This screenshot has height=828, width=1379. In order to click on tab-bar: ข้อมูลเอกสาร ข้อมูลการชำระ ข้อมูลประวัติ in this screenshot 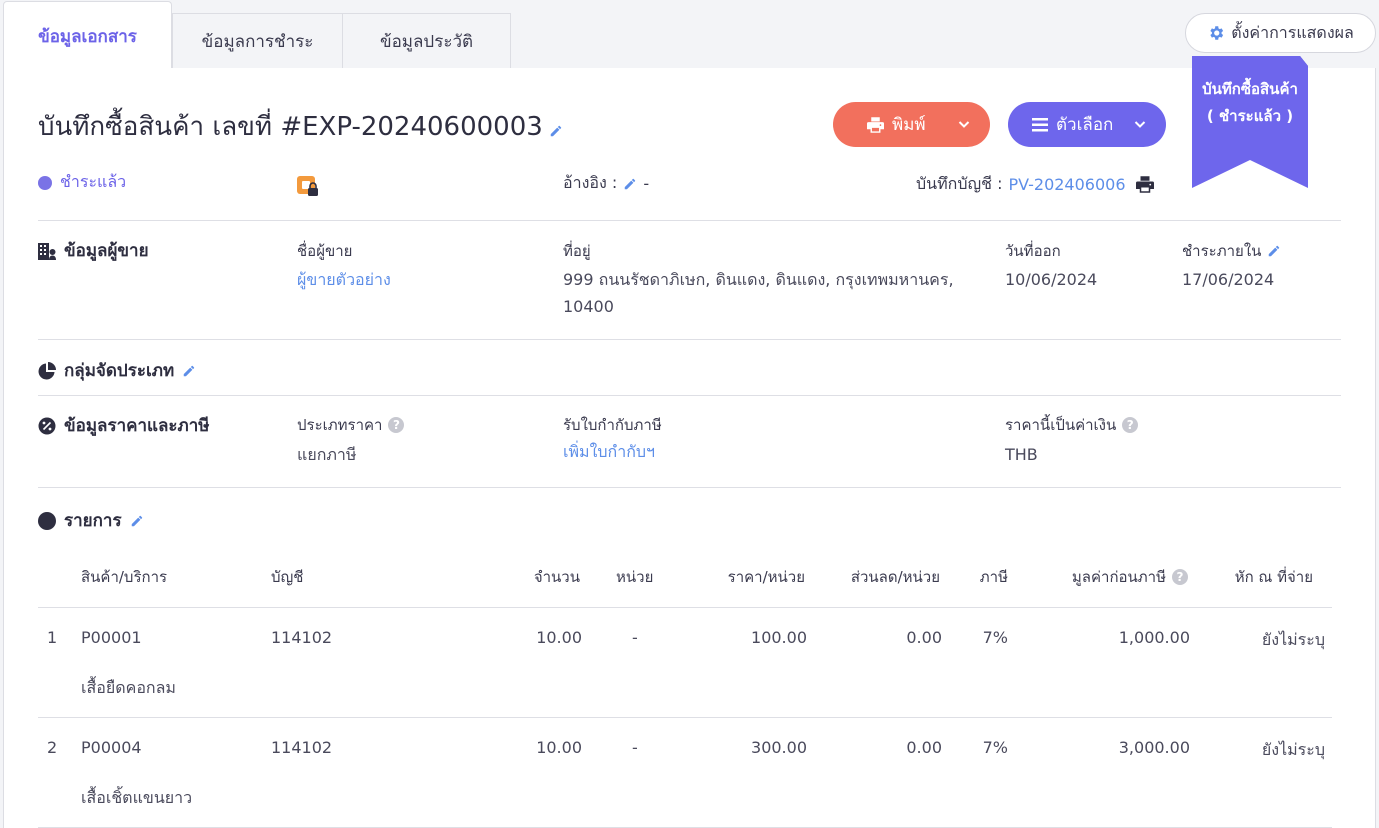, I will do `click(257, 35)`.